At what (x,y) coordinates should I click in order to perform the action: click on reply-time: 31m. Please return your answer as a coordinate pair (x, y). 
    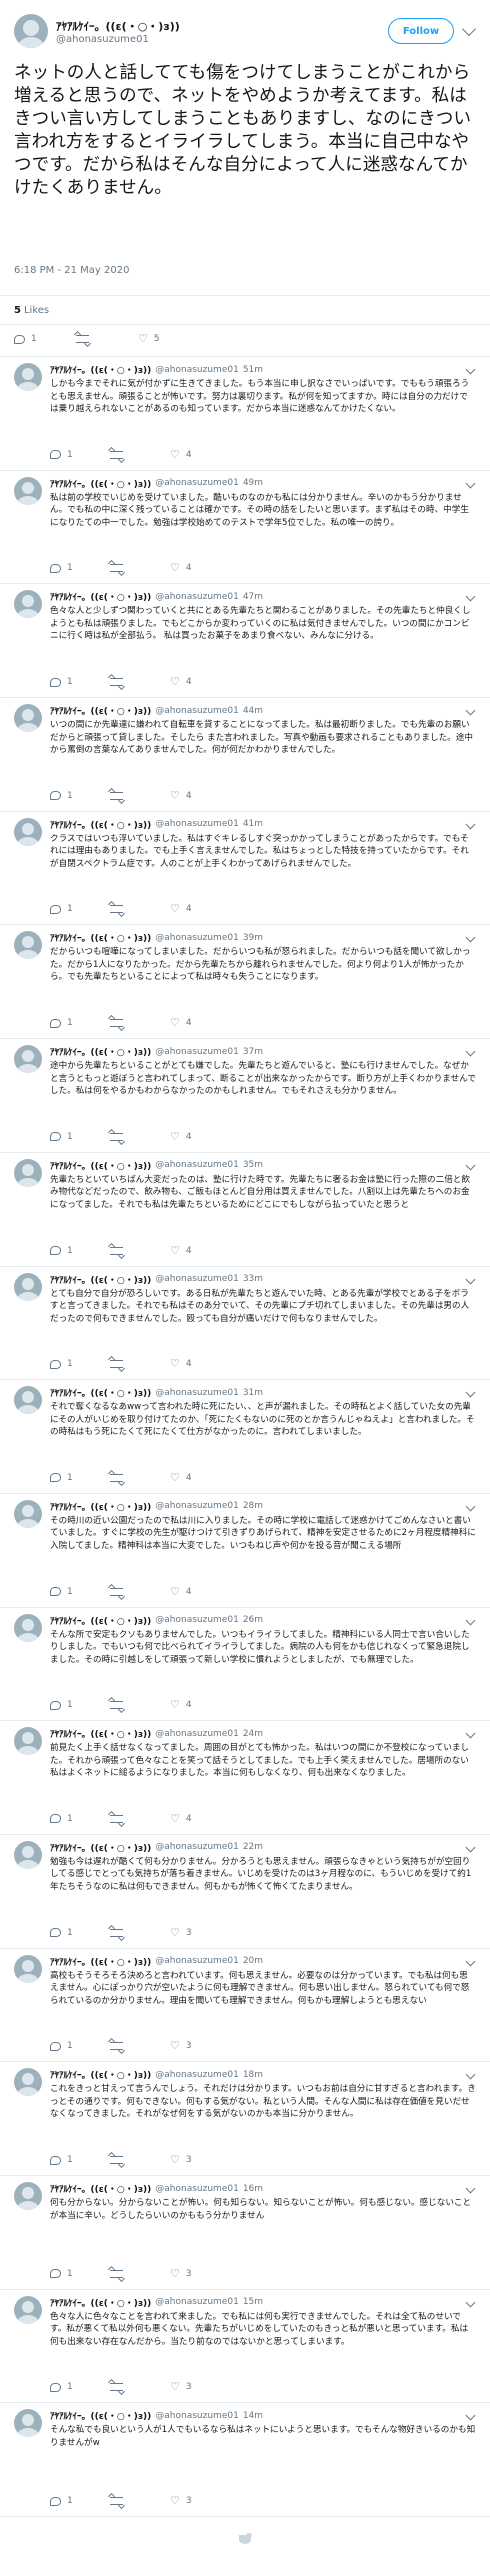
    Looking at the image, I should click on (253, 1393).